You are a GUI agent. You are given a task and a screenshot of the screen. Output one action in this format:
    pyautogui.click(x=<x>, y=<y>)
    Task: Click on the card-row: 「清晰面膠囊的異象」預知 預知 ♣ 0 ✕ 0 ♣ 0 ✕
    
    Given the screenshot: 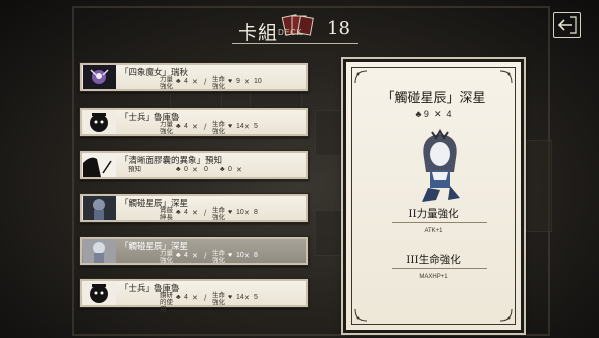 What is the action you would take?
    pyautogui.click(x=194, y=165)
    